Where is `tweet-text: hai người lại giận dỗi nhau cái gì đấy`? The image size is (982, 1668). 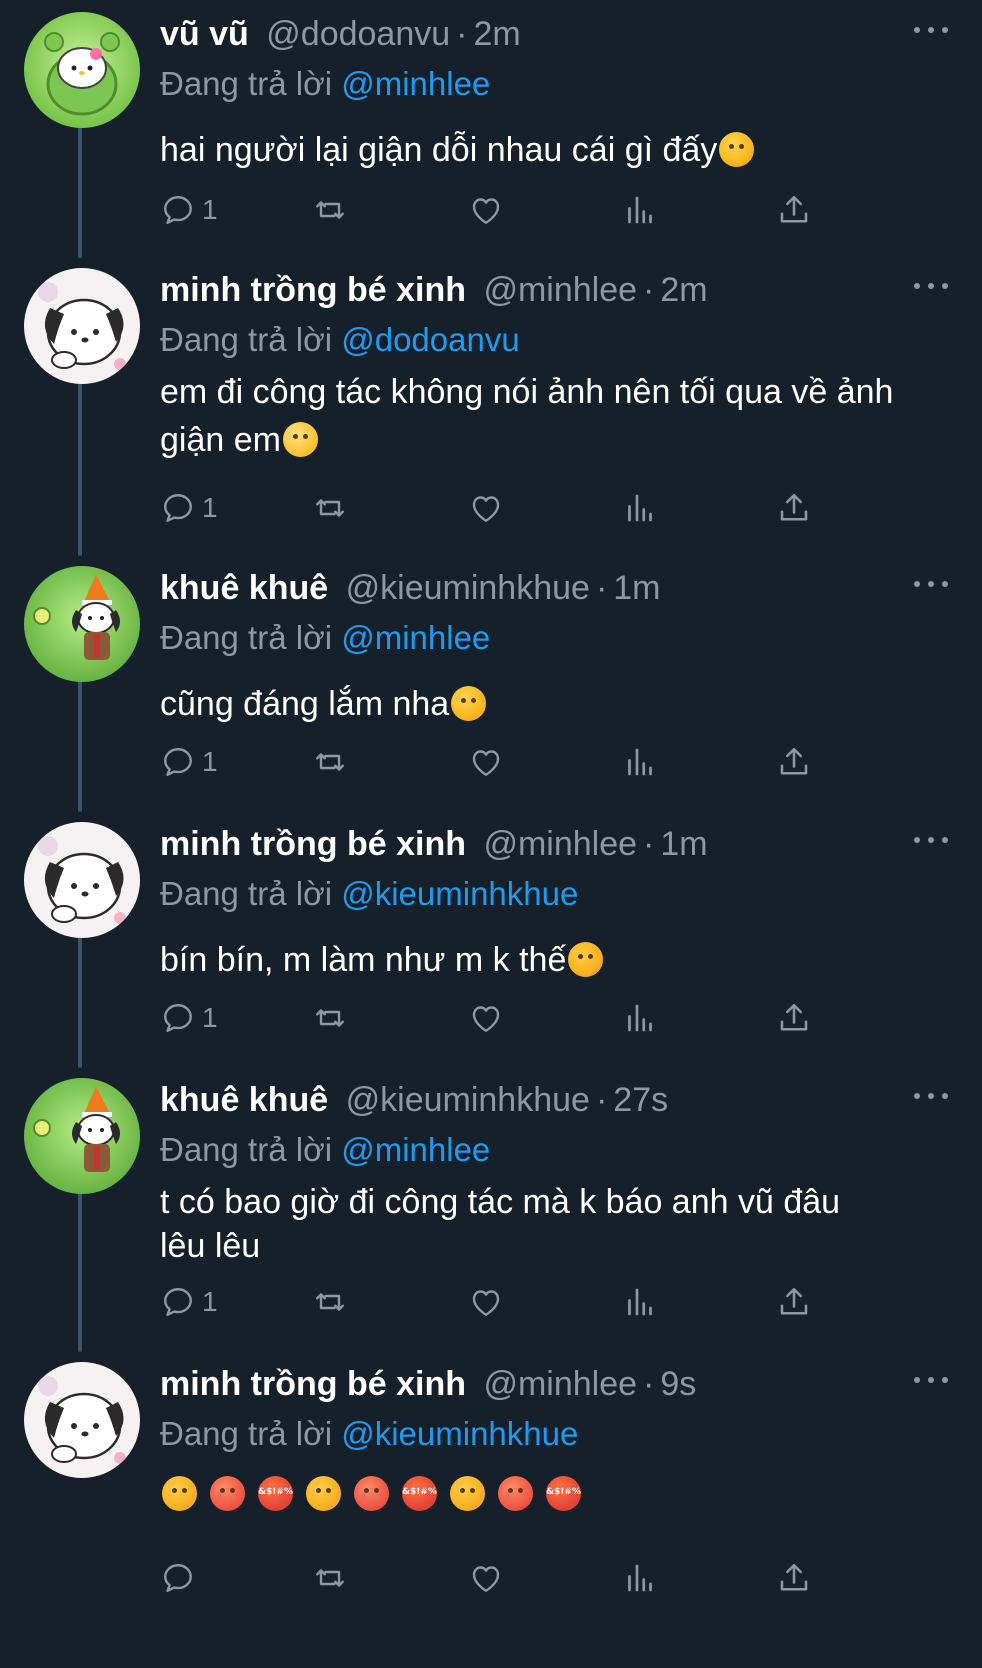
tweet-text: hai người lại giận dỗi nhau cái gì đấy is located at coordinates (556, 150).